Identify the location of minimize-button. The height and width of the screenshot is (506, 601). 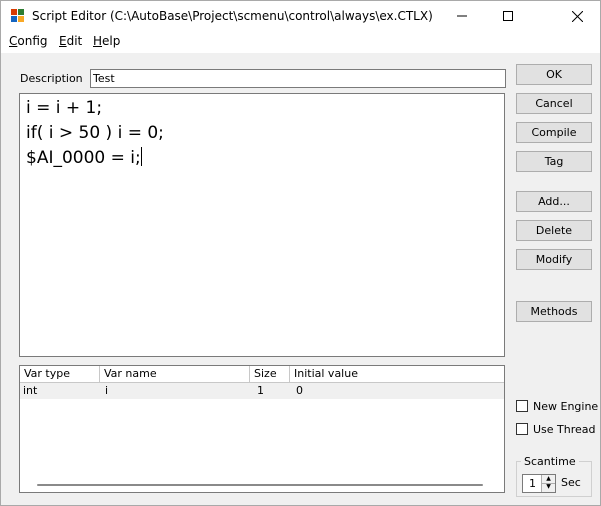
(462, 16).